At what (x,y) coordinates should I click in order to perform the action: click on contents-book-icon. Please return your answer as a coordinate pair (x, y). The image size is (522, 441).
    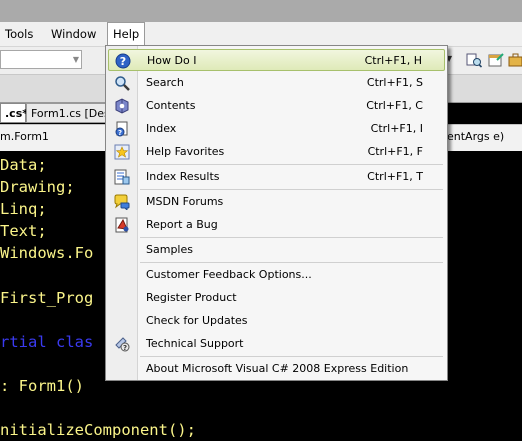
    Looking at the image, I should click on (122, 106).